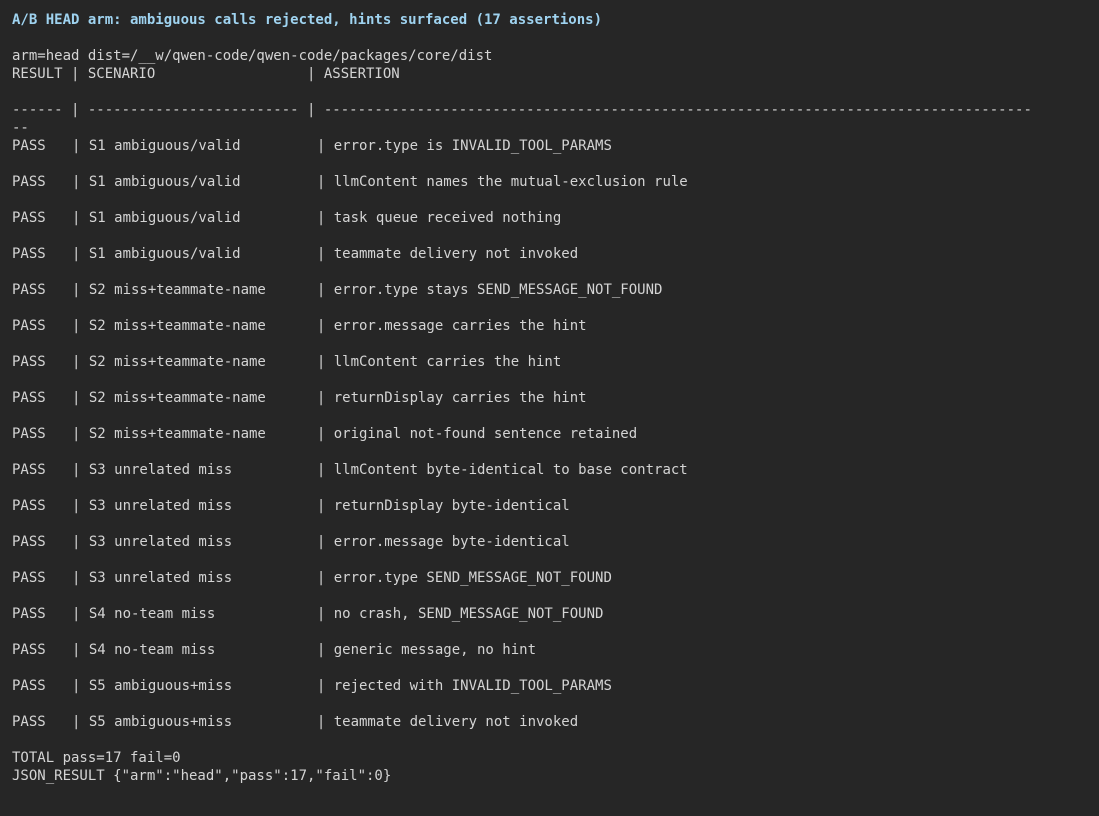  Describe the element at coordinates (435, 650) in the screenshot. I see `assertion-cell: generic message, no hint` at that location.